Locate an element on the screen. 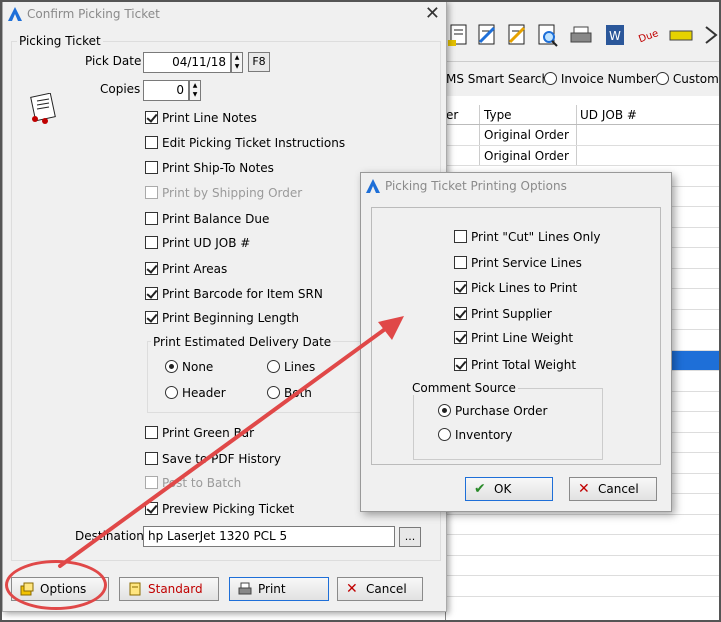  search-document-icon is located at coordinates (547, 35).